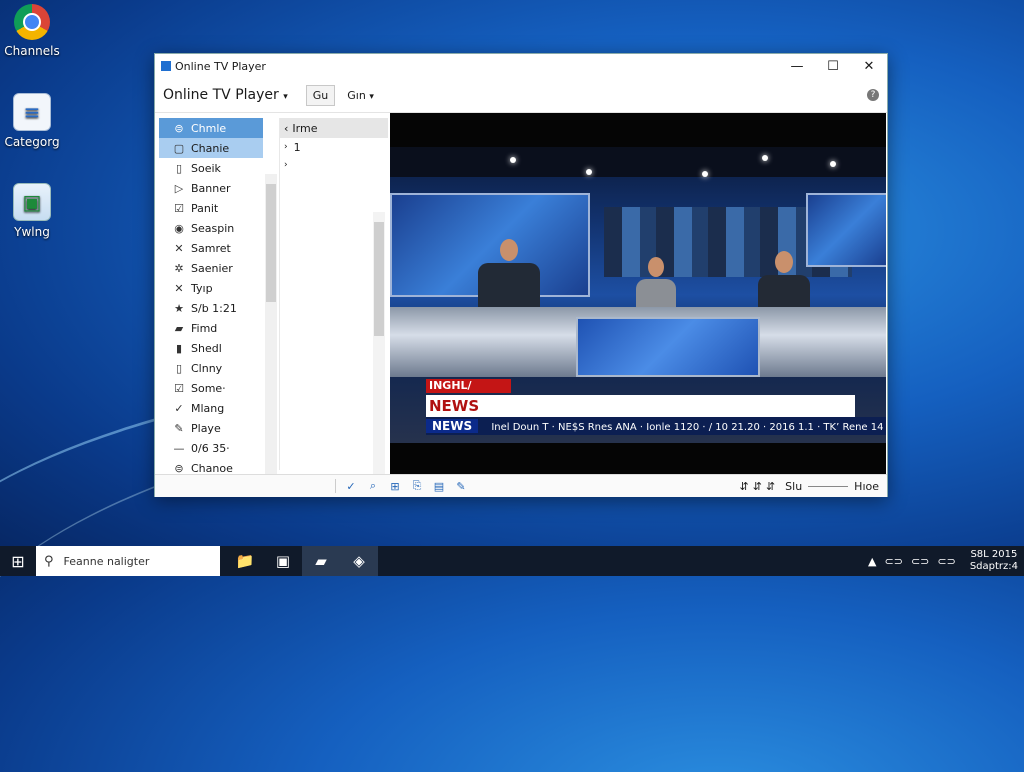 This screenshot has width=1024, height=772. Describe the element at coordinates (305, 128) in the screenshot. I see `list-header-label: Irme` at that location.